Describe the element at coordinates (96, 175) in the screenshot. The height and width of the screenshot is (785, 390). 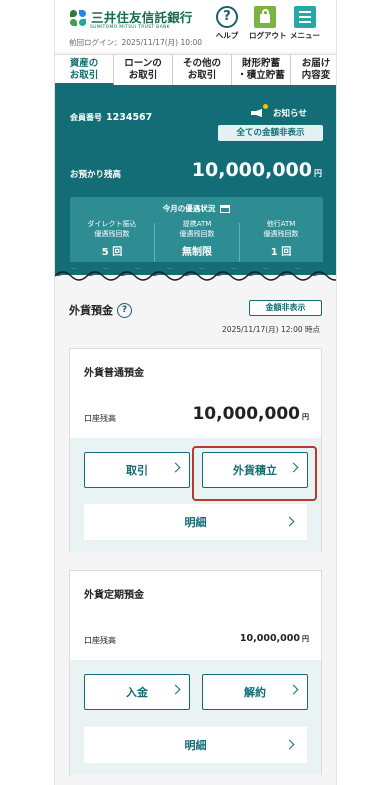
I see `balance-label: お預かり残高` at that location.